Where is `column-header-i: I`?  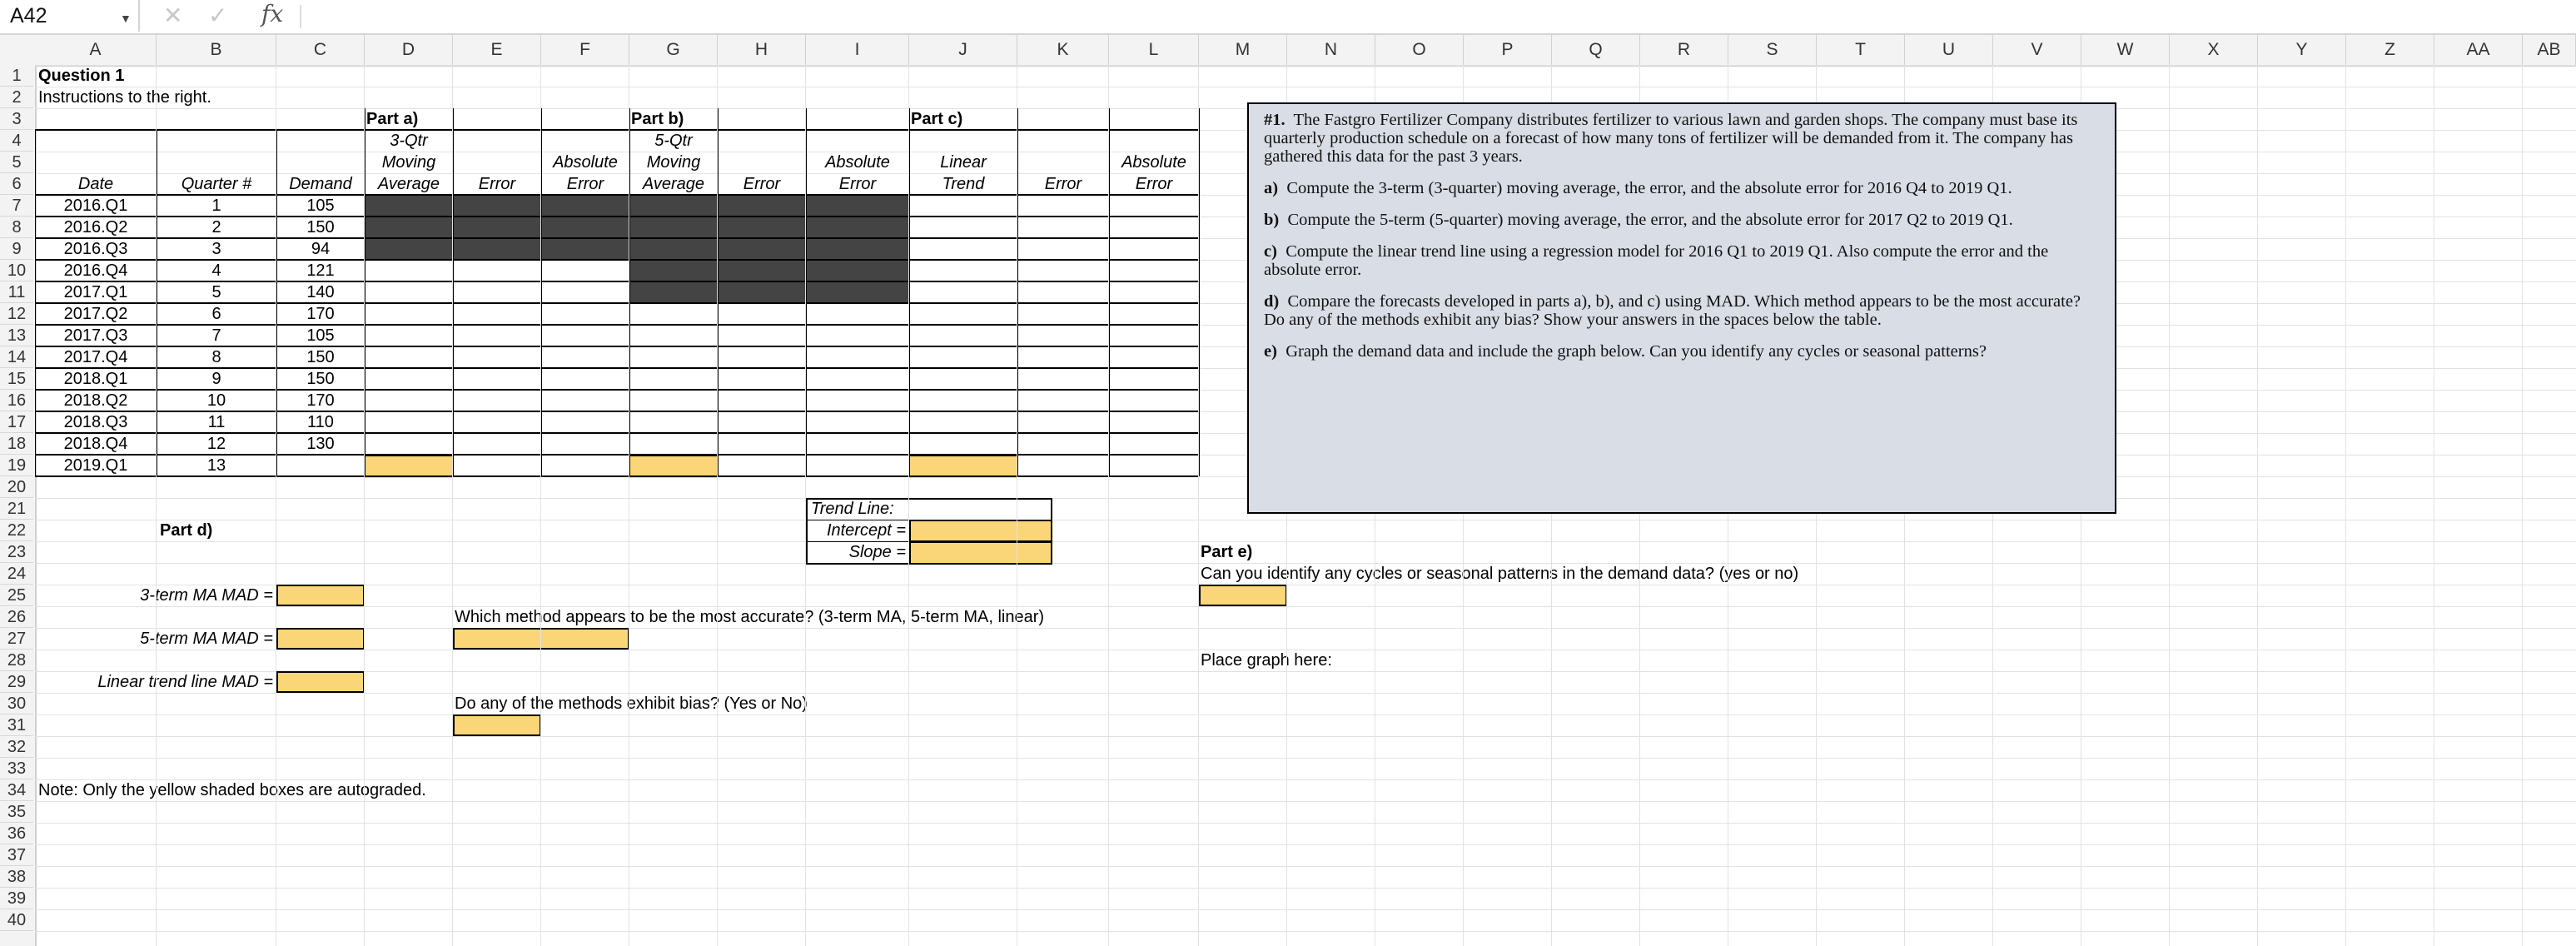 column-header-i: I is located at coordinates (857, 50).